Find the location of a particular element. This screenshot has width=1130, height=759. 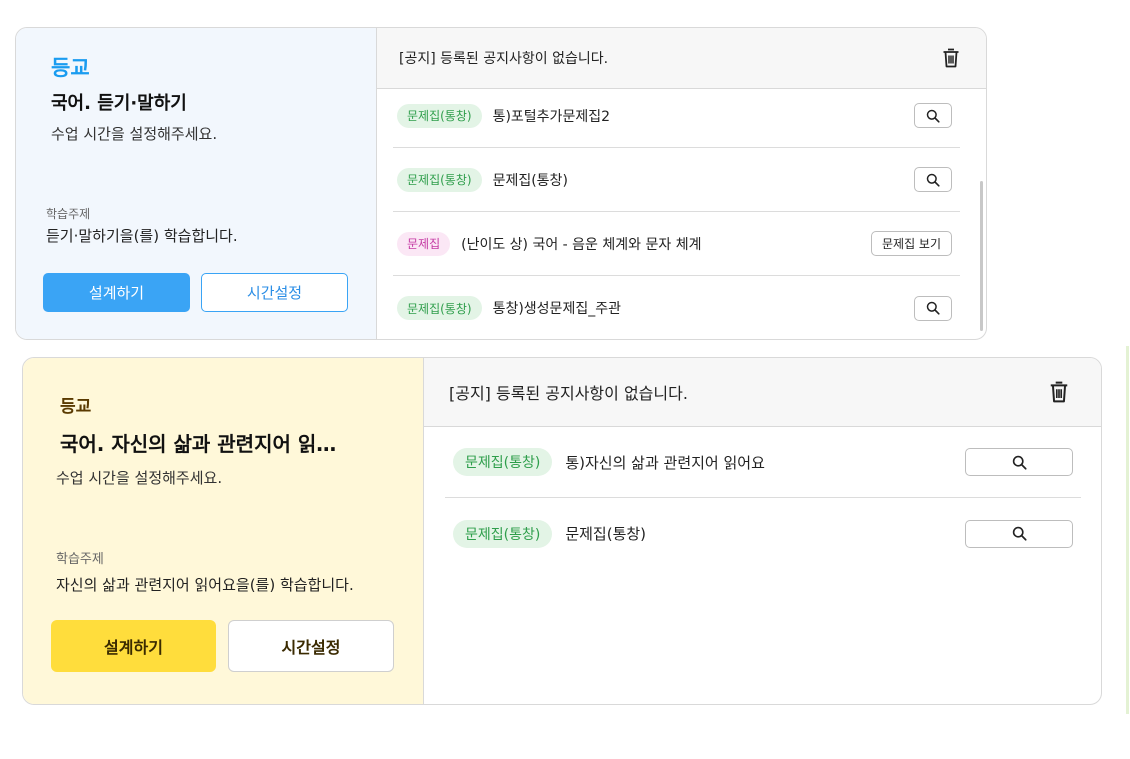

subject-title: 국어. 듣기·말하기 is located at coordinates (119, 103).